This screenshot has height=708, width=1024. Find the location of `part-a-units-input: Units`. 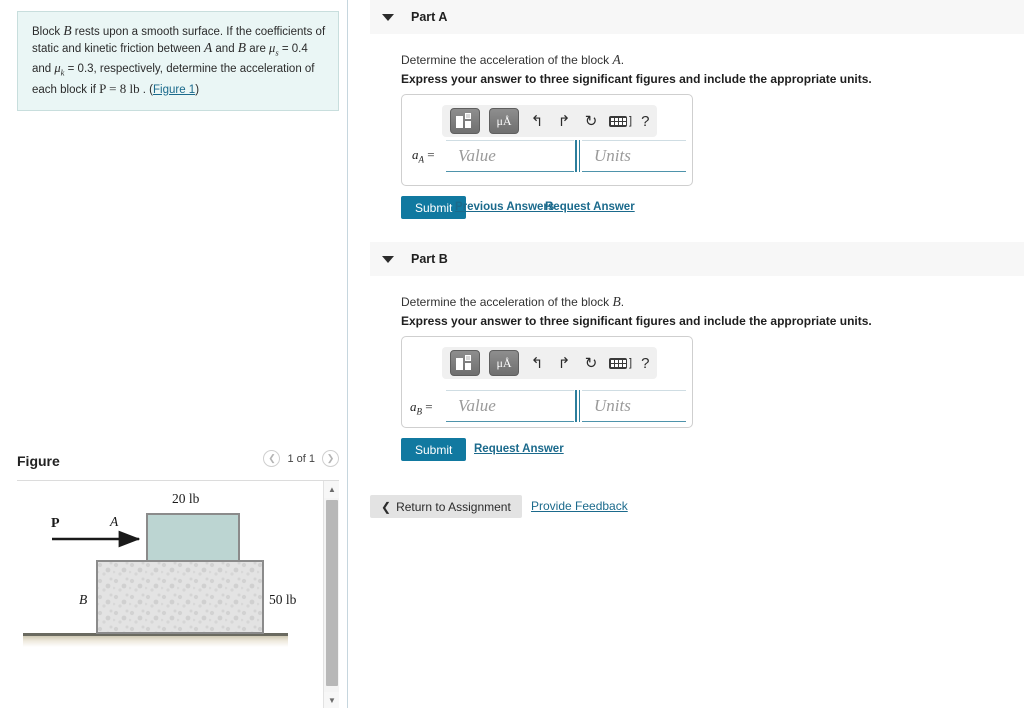

part-a-units-input: Units is located at coordinates (634, 156).